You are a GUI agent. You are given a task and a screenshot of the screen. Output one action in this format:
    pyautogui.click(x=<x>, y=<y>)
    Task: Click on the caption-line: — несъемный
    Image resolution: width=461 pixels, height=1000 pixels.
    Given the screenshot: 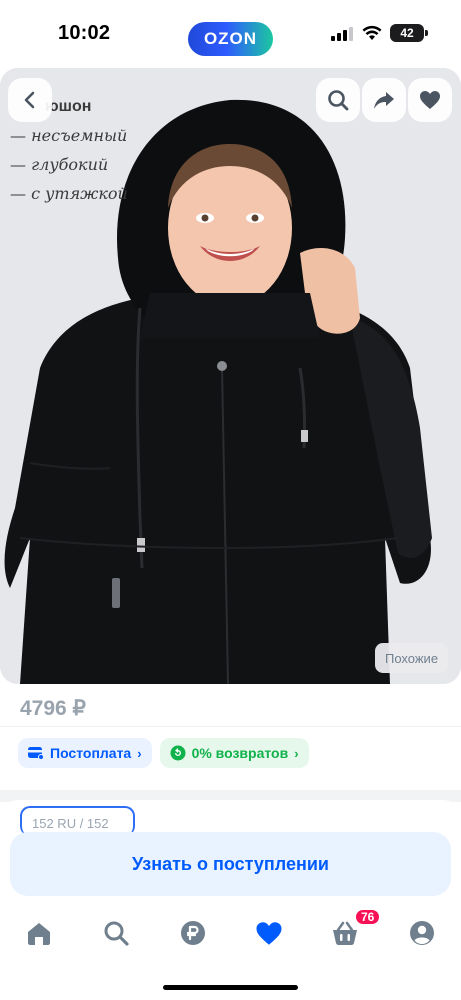 What is the action you would take?
    pyautogui.click(x=69, y=135)
    